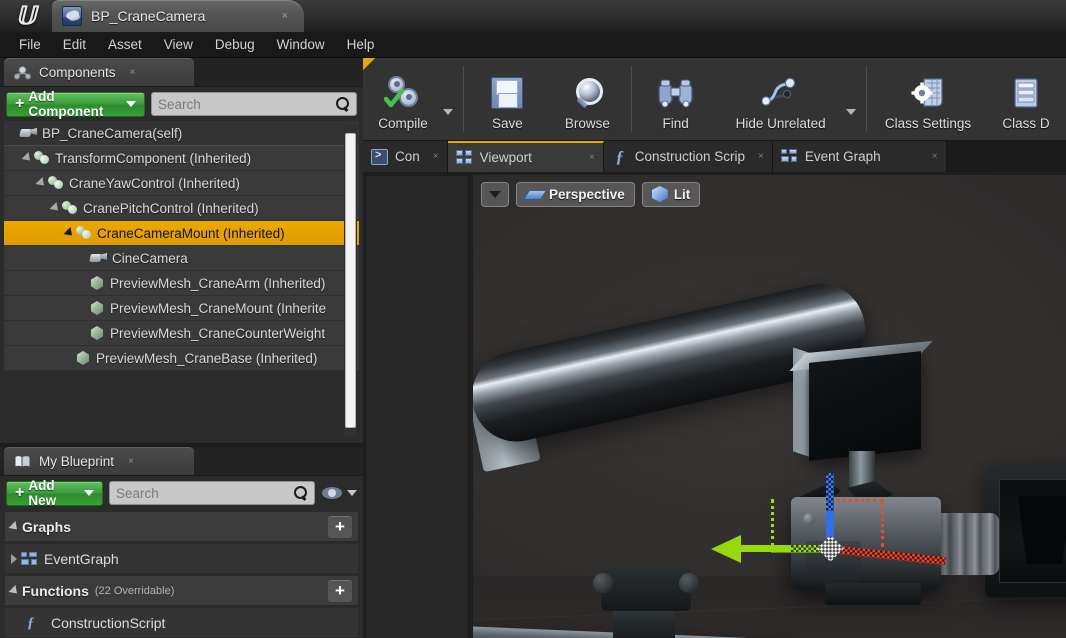 The height and width of the screenshot is (638, 1066). I want to click on component-tree-row: CineCamera, so click(181, 258).